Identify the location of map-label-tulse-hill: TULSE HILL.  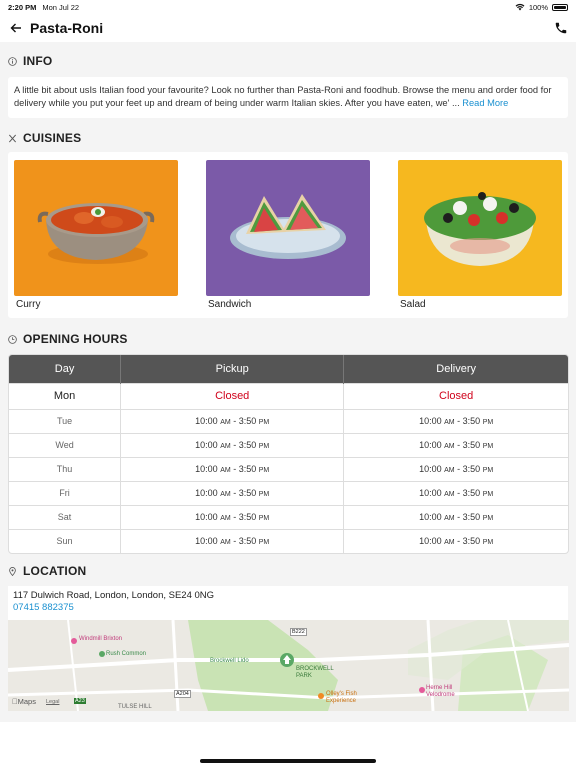
(135, 707).